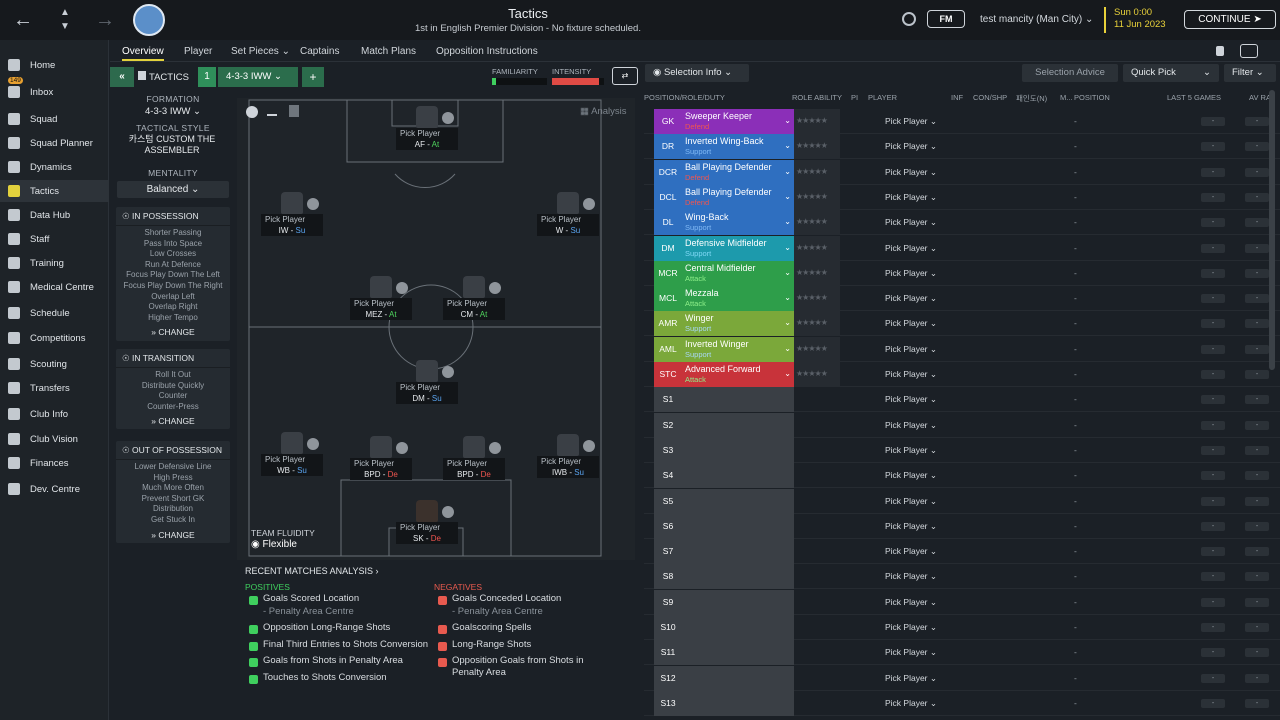 The image size is (1280, 720). Describe the element at coordinates (738, 172) in the screenshot. I see `role-dropdown: Ball Playing Defender Defend ⌄` at that location.